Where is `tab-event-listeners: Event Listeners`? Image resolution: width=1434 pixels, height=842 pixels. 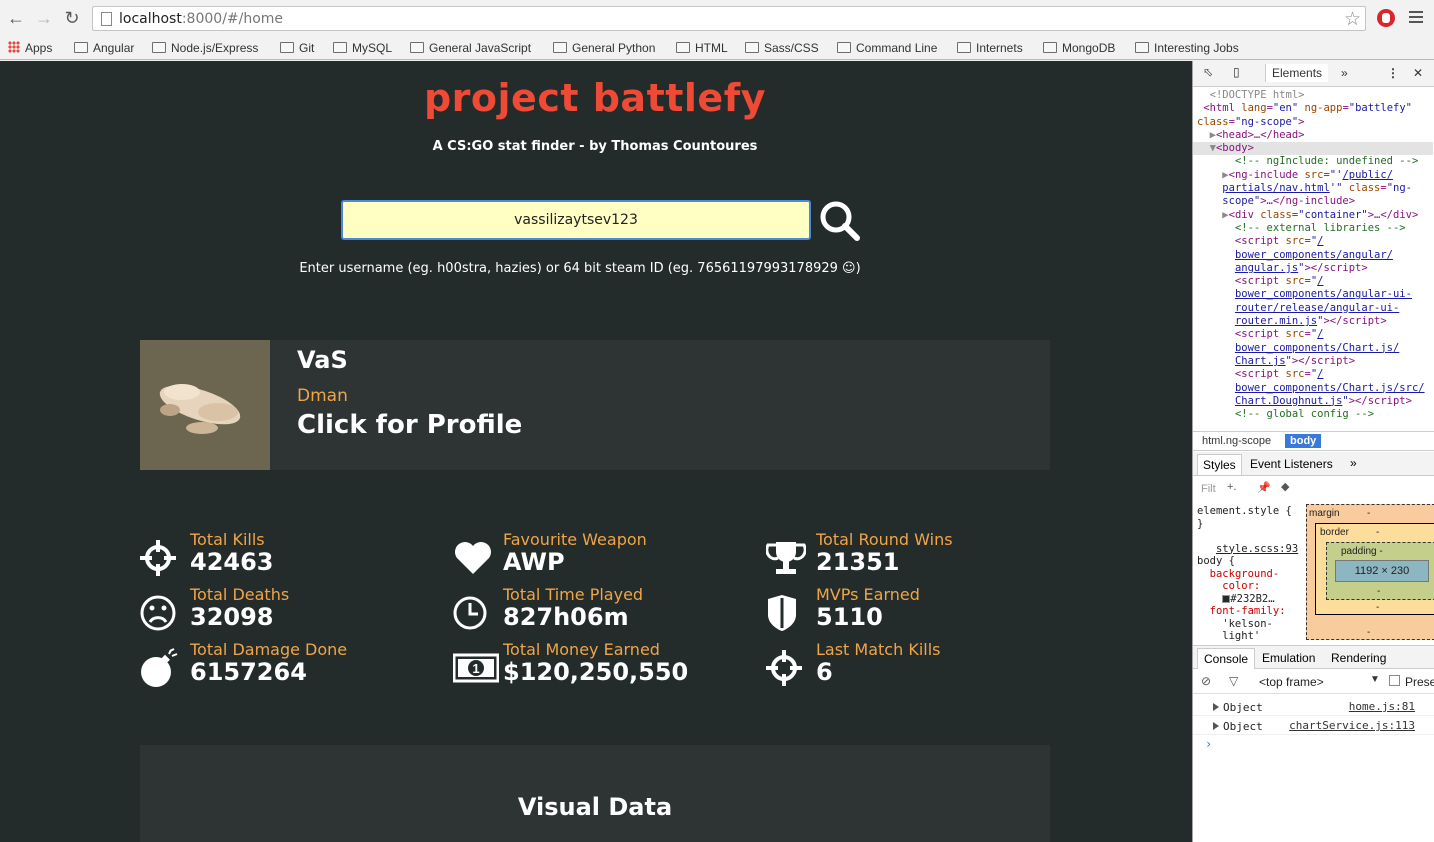
tab-event-listeners: Event Listeners is located at coordinates (1291, 464).